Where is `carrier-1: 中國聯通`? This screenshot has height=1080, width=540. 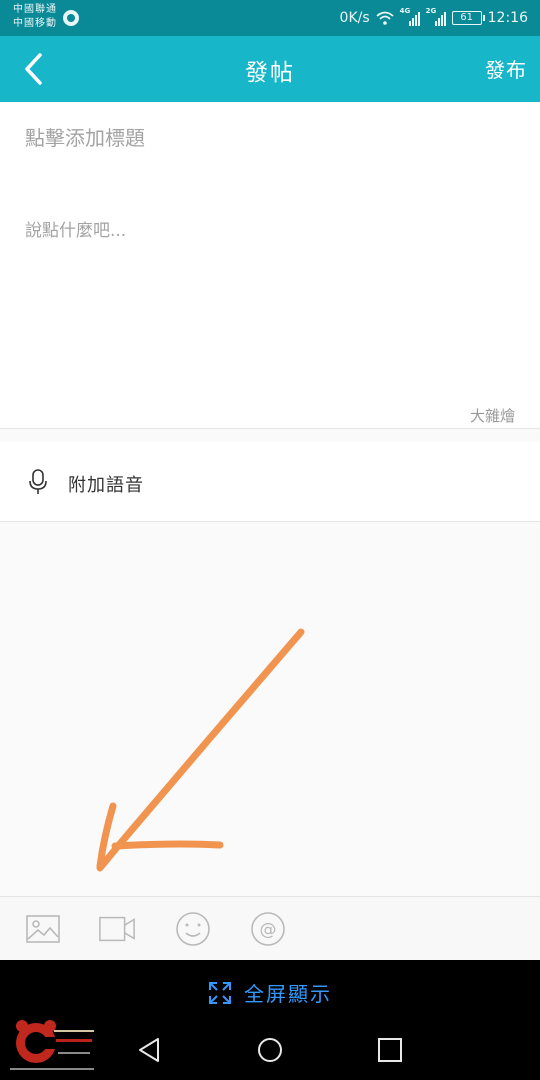
carrier-1: 中國聯通 is located at coordinates (35, 9).